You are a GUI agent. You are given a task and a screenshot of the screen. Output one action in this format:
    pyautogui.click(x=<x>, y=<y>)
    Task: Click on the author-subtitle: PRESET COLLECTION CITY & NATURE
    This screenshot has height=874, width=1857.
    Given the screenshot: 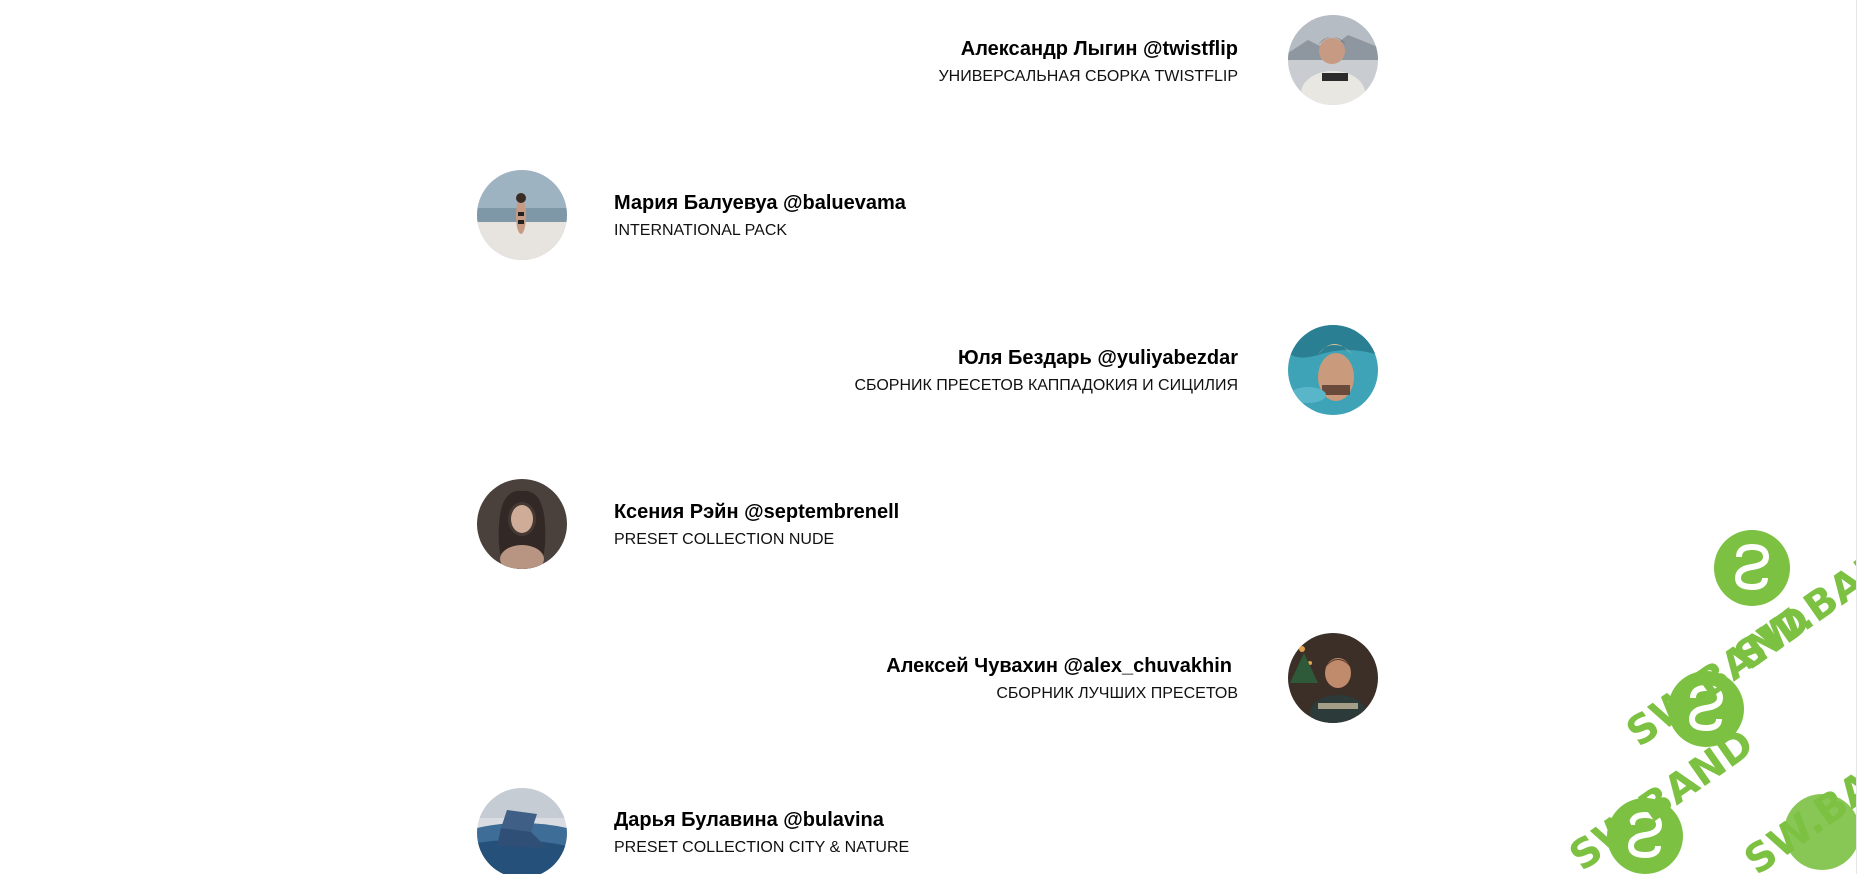 What is the action you would take?
    pyautogui.click(x=762, y=847)
    